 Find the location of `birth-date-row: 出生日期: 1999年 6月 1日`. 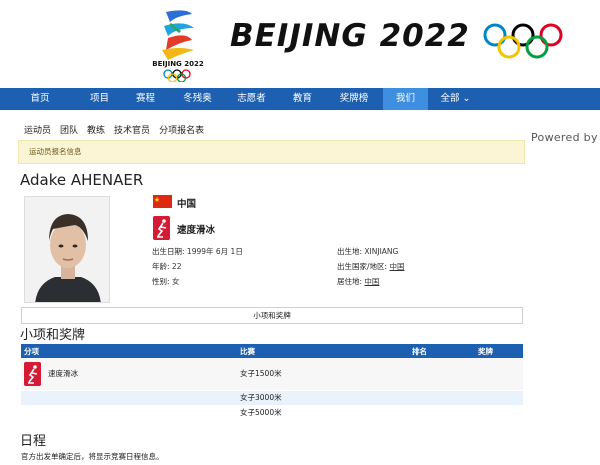

birth-date-row: 出生日期: 1999年 6月 1日 is located at coordinates (197, 251).